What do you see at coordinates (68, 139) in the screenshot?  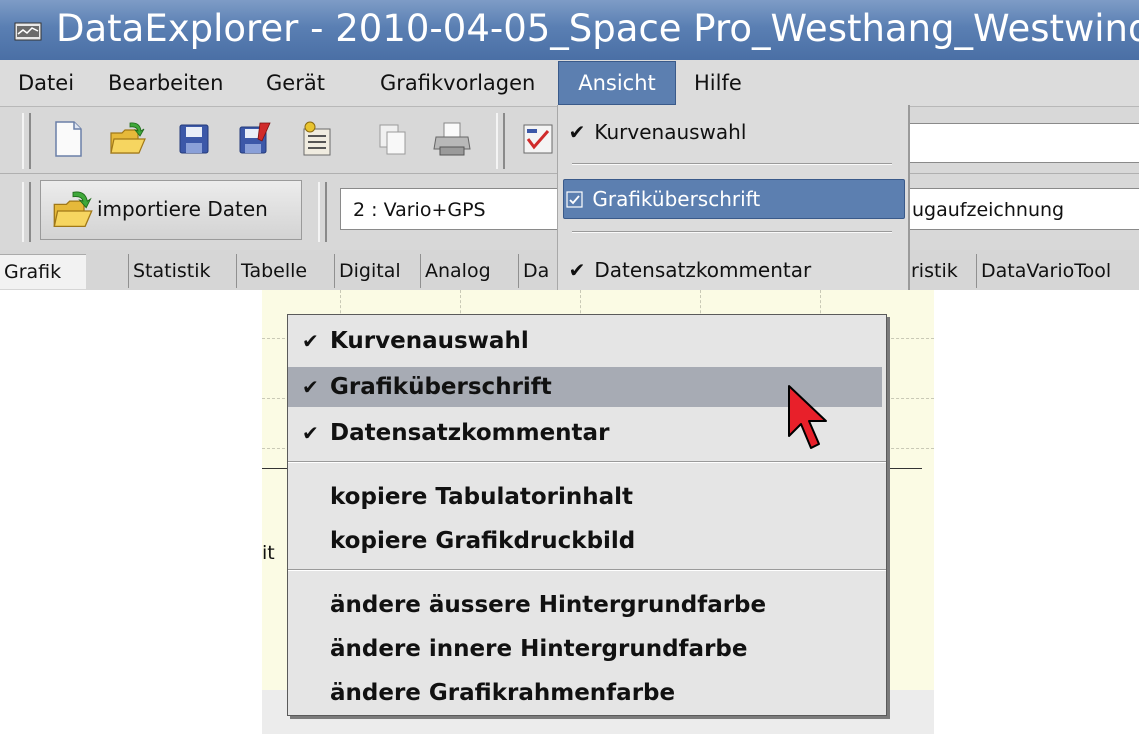 I see `new-file-icon` at bounding box center [68, 139].